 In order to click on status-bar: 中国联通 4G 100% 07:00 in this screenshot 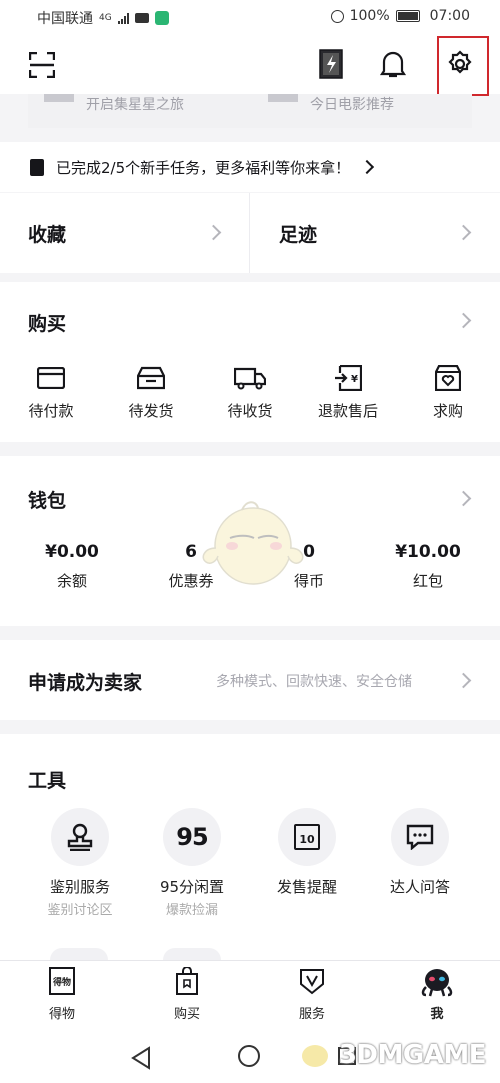, I will do `click(250, 17)`.